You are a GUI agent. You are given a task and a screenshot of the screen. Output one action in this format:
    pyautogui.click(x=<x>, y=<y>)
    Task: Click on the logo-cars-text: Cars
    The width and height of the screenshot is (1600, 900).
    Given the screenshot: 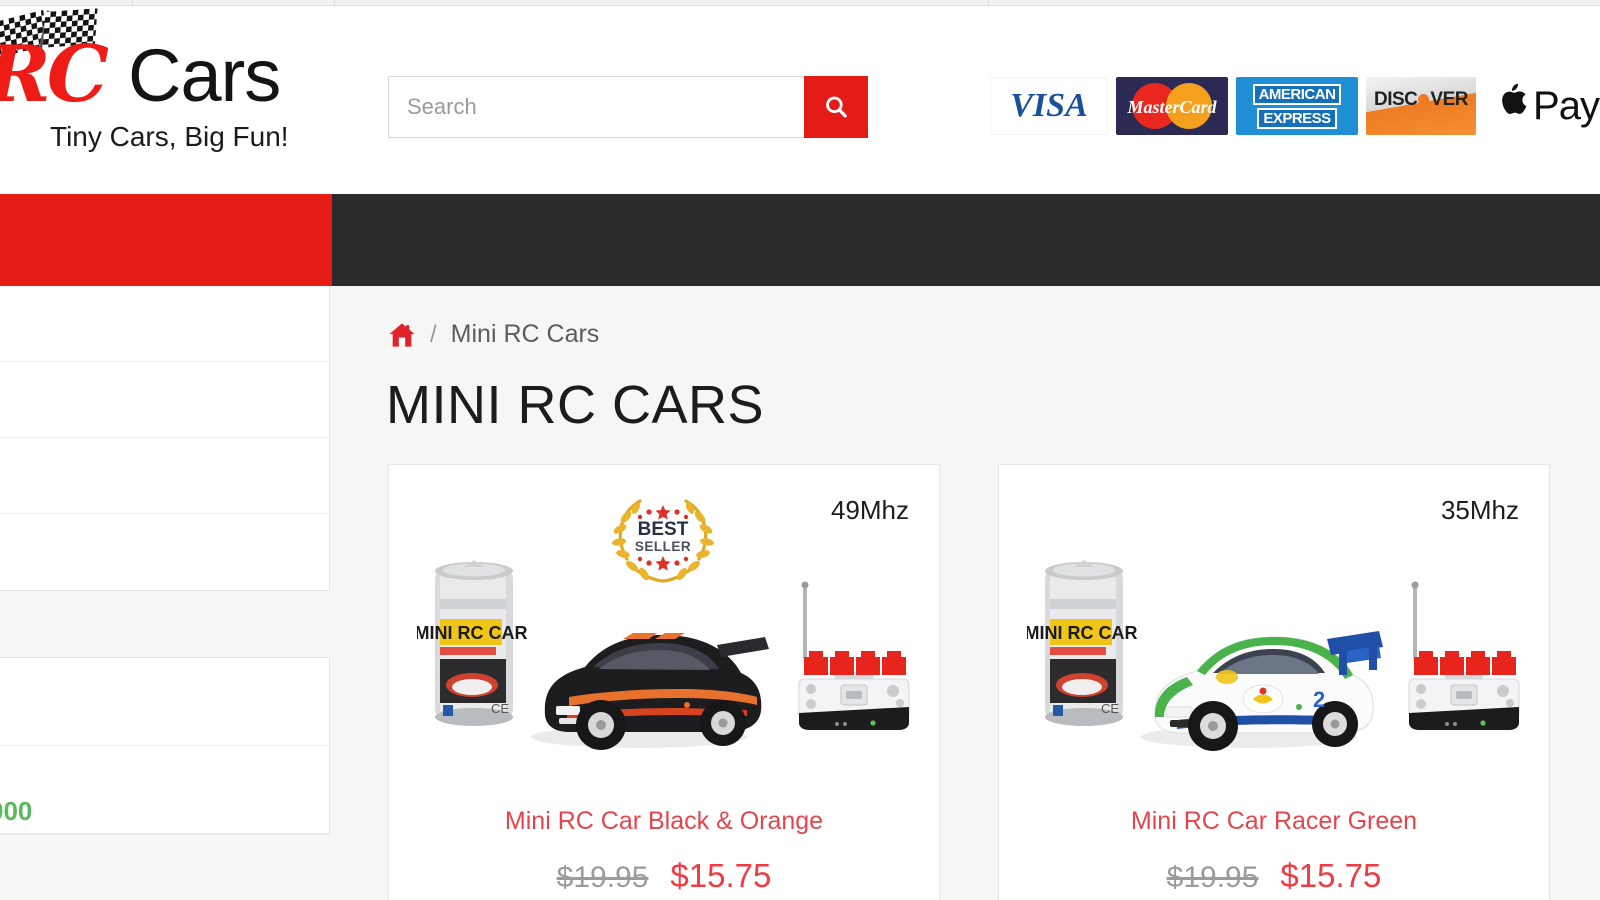 What is the action you would take?
    pyautogui.click(x=204, y=75)
    